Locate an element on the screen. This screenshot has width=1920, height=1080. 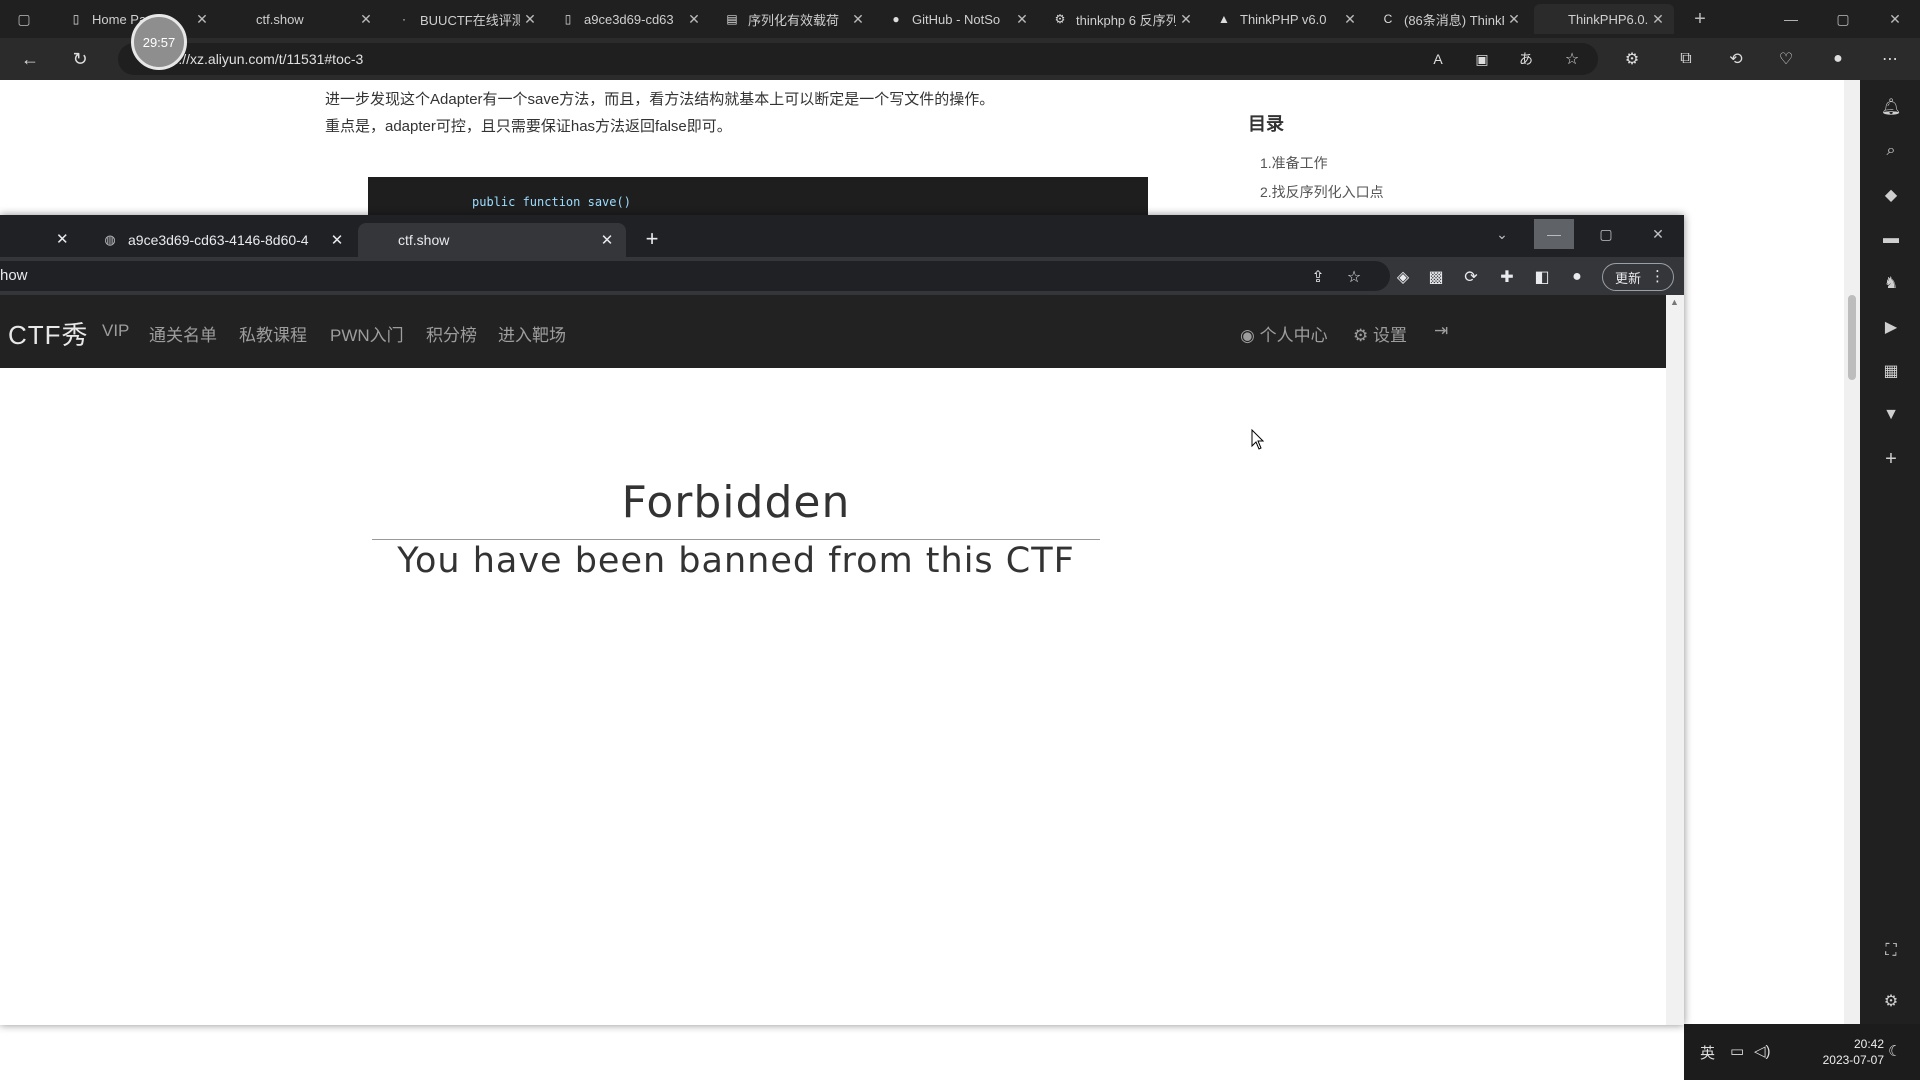
toc-item: 1.准备工作 is located at coordinates (1294, 163).